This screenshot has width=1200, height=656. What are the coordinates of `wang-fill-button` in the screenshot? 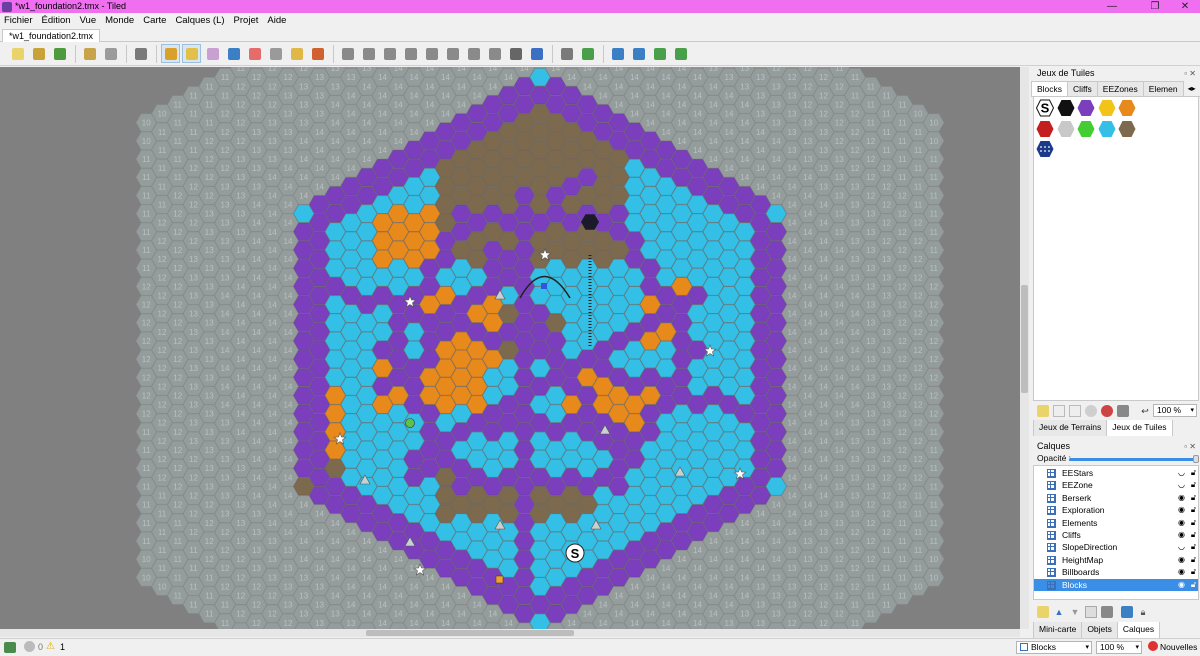 It's located at (587, 53).